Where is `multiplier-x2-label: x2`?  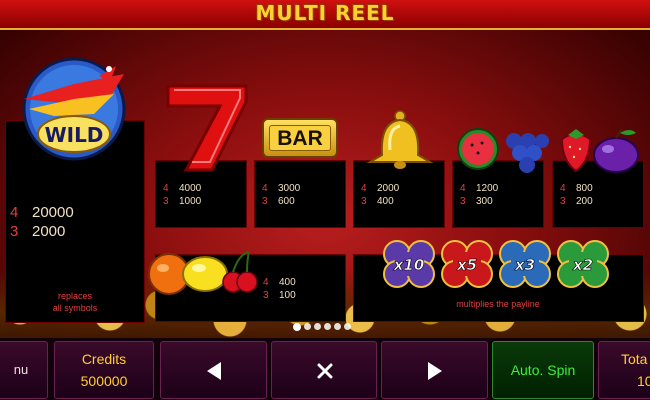
multiplier-x2-label: x2 is located at coordinates (582, 265).